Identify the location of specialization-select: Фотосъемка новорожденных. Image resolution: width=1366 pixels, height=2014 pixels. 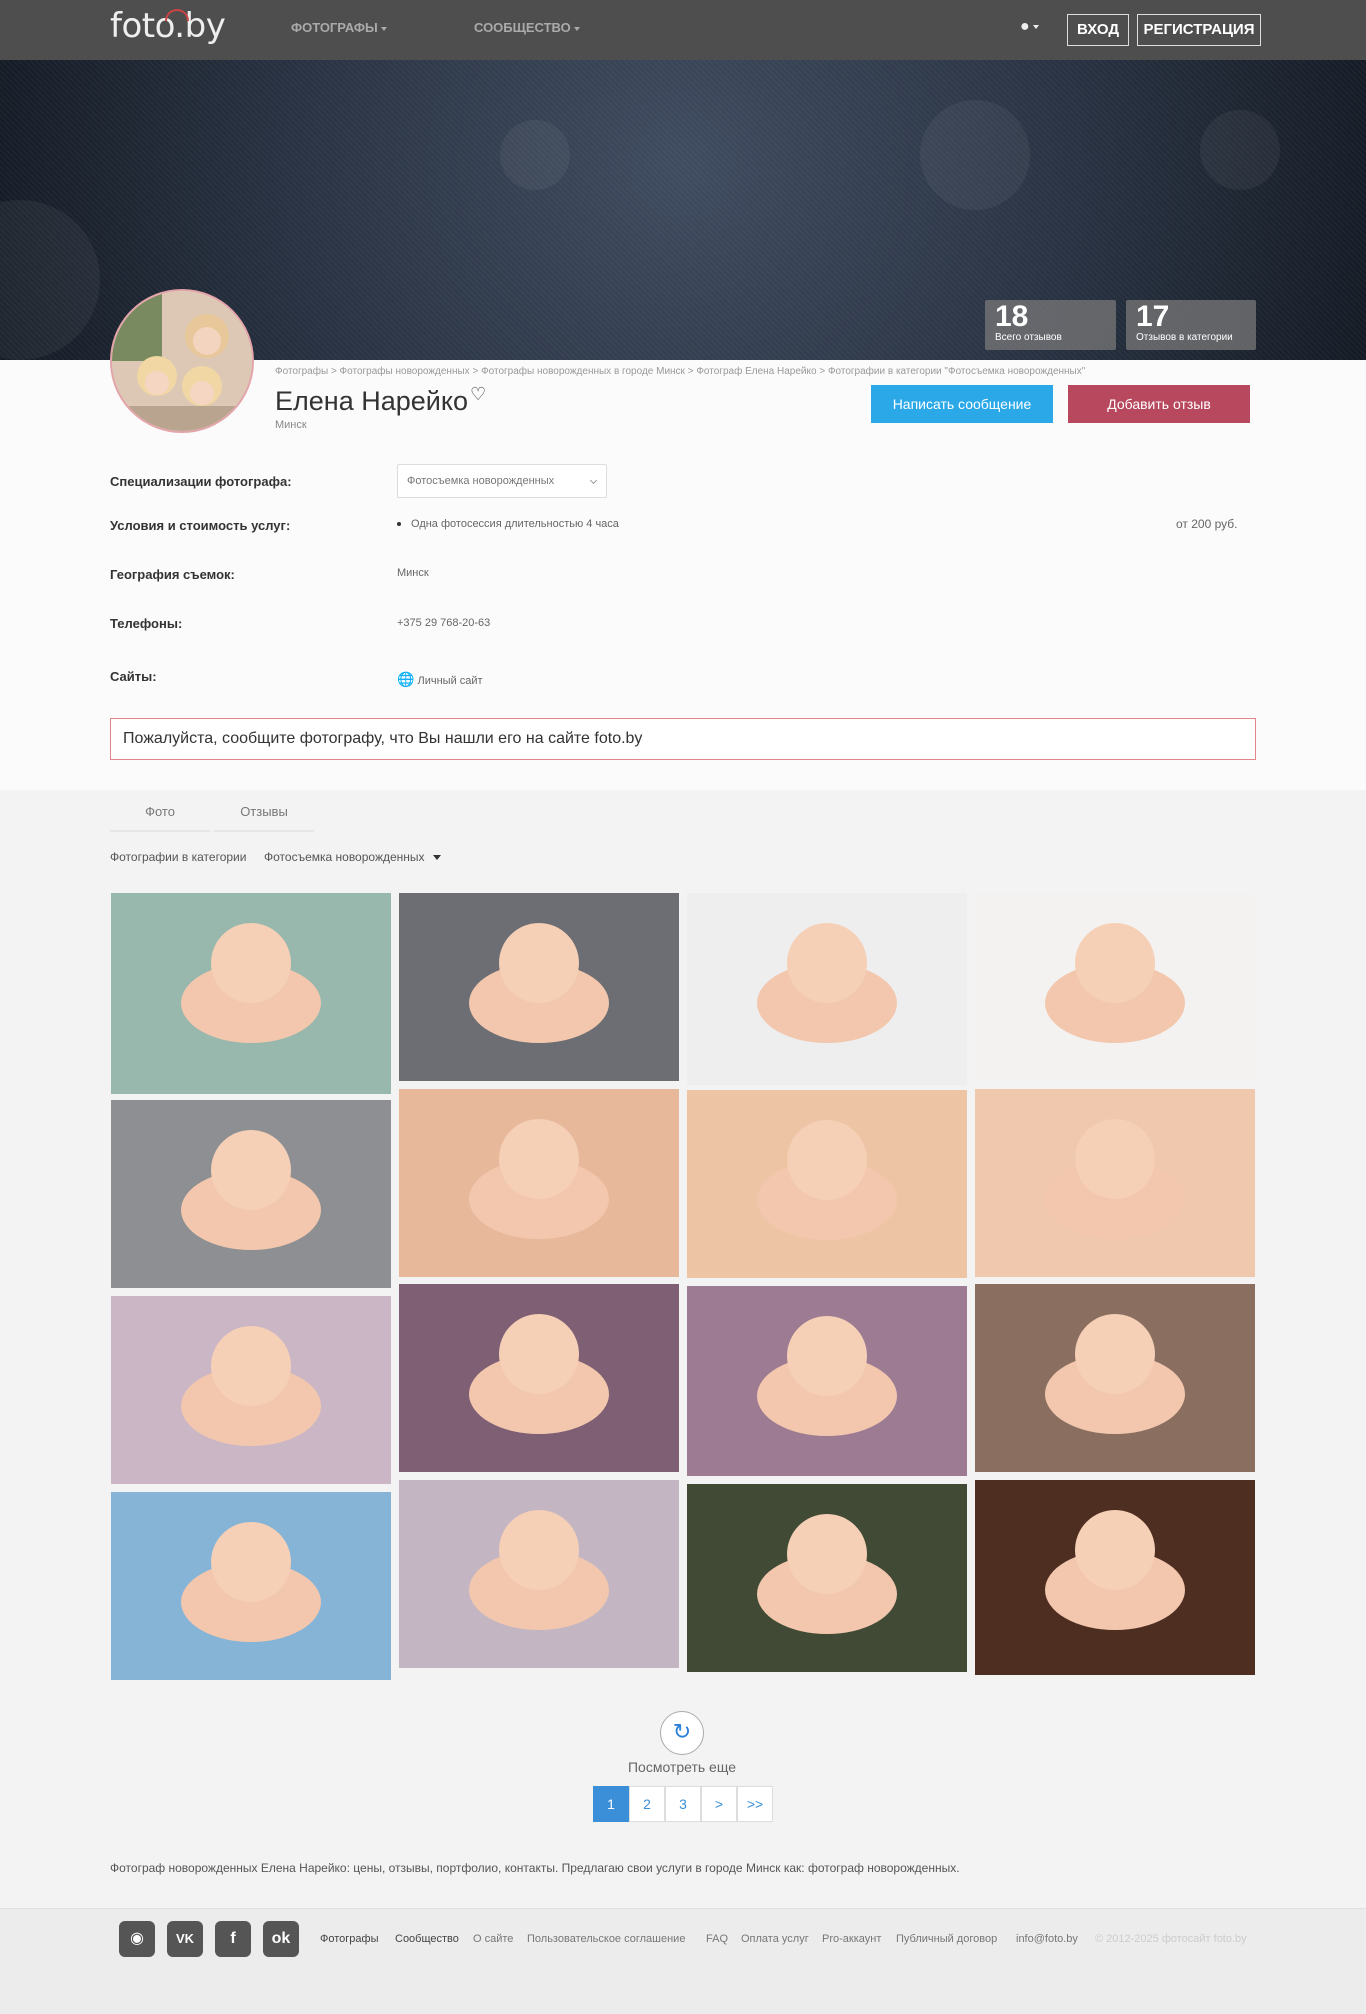
(502, 481).